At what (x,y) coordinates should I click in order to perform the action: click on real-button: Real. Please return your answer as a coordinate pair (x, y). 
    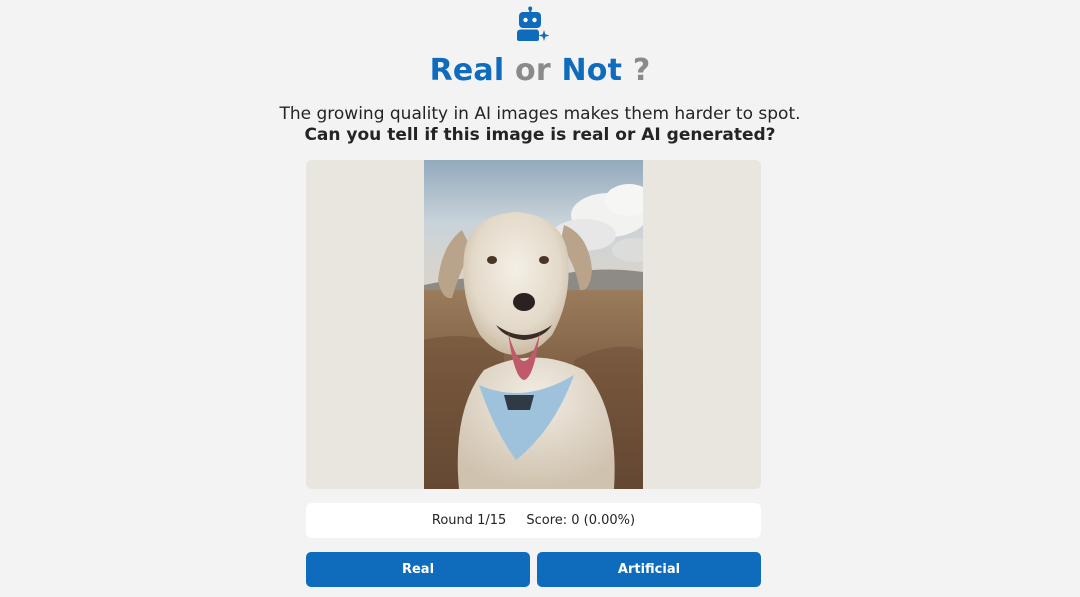
    Looking at the image, I should click on (418, 569).